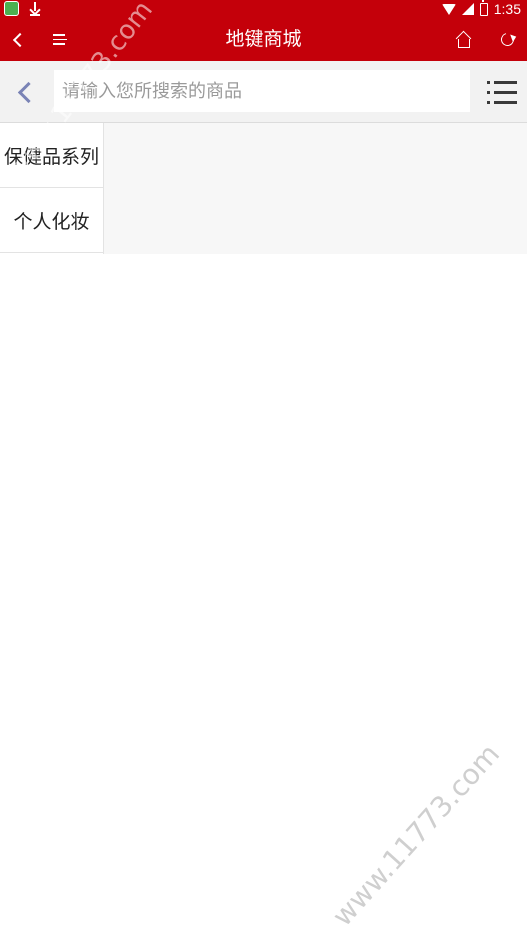 The image size is (527, 935). Describe the element at coordinates (467, 9) in the screenshot. I see `signal-icon` at that location.